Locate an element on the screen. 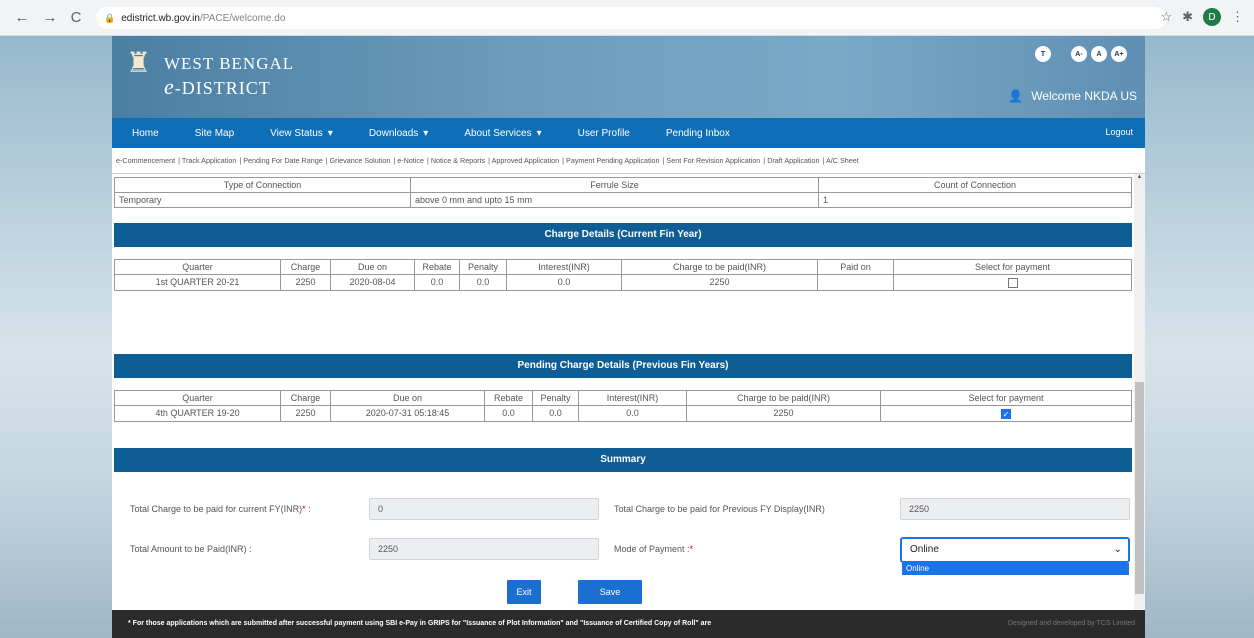 The height and width of the screenshot is (638, 1254). scroll-up-icon: ▲ is located at coordinates (1139, 180).